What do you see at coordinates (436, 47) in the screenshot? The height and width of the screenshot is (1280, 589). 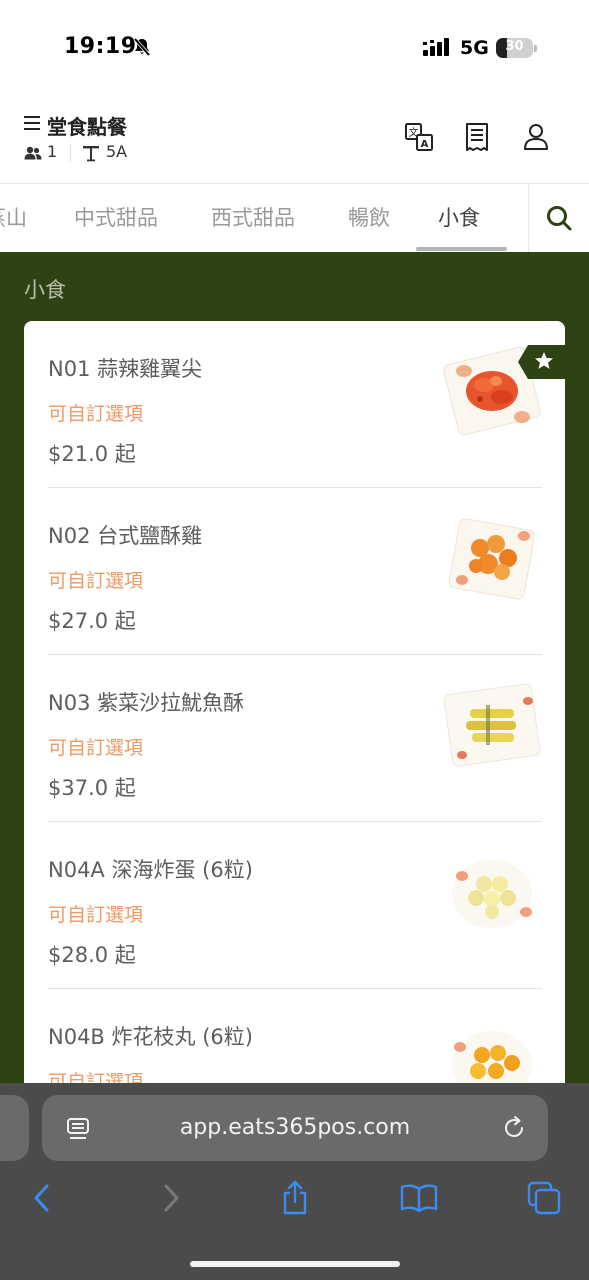 I see `cellular-signal-icon` at bounding box center [436, 47].